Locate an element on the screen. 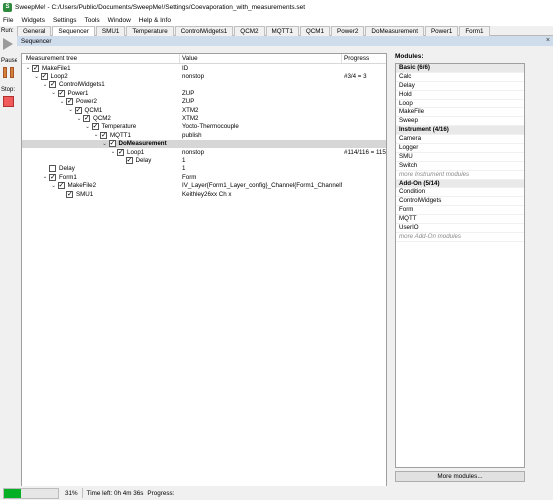  module-item: Condition is located at coordinates (460, 193).